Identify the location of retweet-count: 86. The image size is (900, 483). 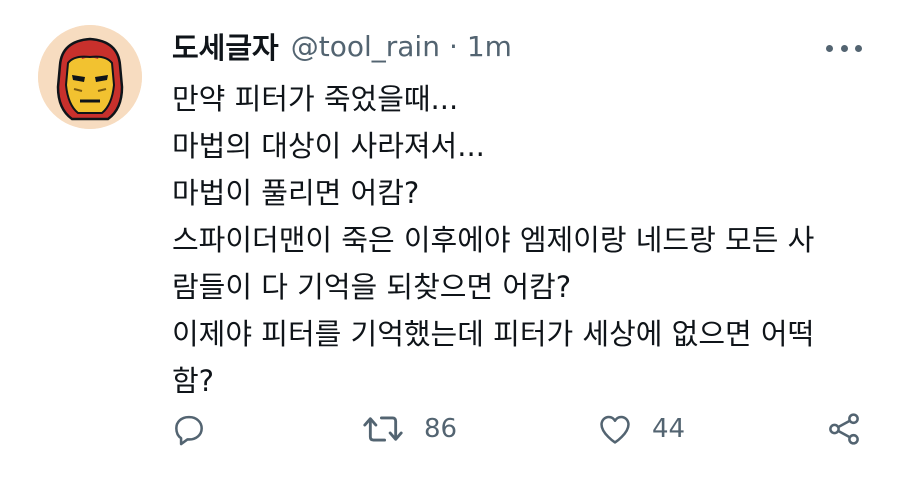
(441, 429).